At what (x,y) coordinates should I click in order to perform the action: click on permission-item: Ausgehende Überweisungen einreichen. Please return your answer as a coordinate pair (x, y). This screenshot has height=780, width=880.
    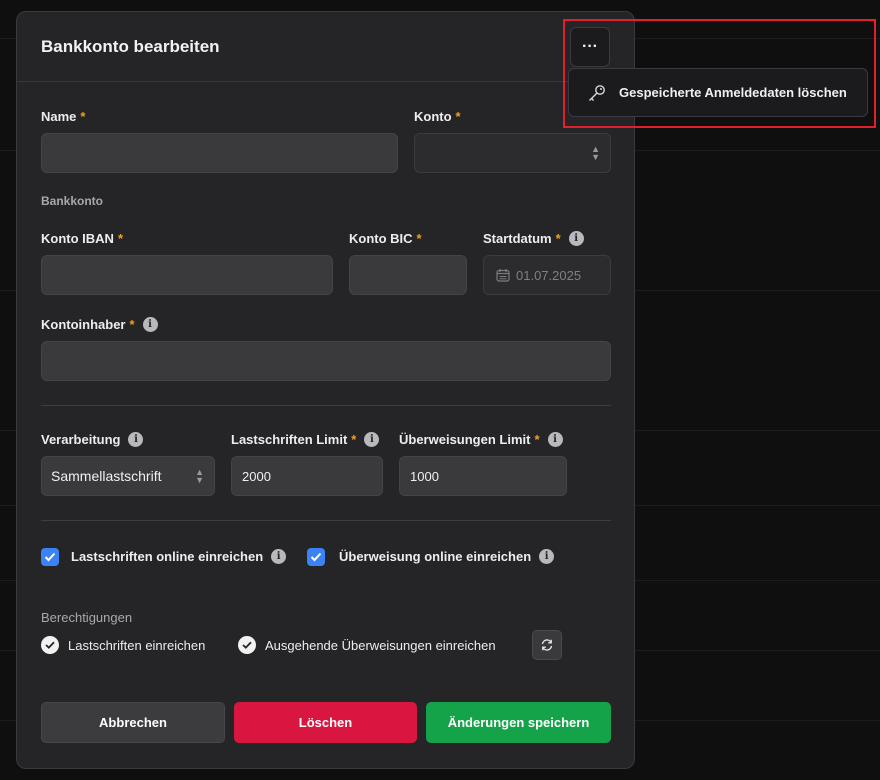
    Looking at the image, I should click on (367, 645).